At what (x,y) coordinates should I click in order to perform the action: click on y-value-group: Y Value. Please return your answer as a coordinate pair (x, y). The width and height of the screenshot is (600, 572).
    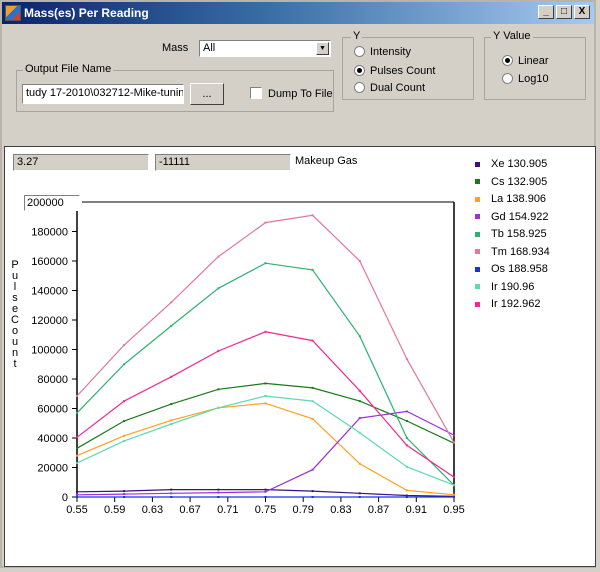
    Looking at the image, I should click on (535, 65).